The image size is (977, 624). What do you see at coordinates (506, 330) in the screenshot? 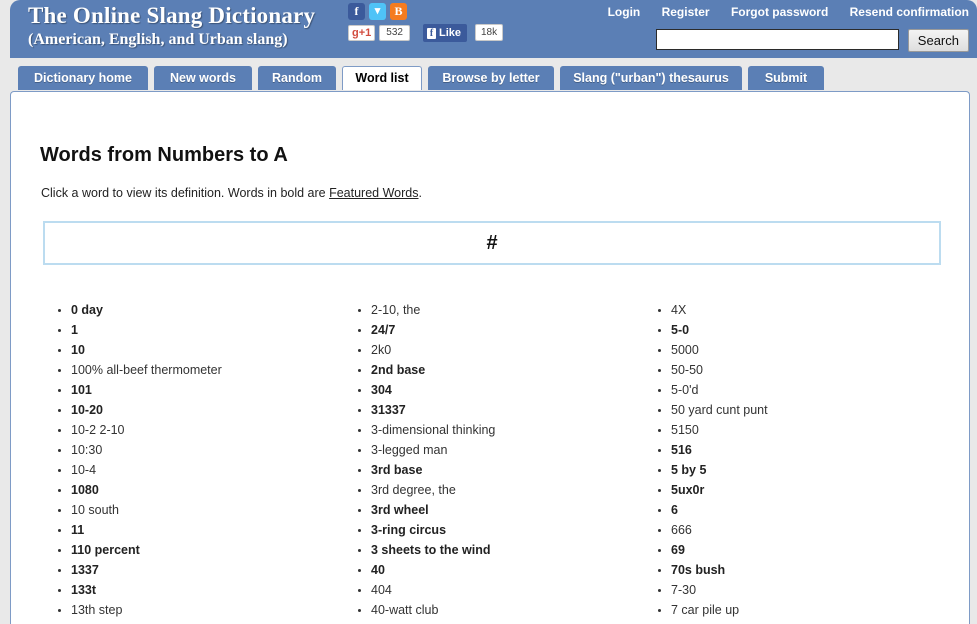
I see `word-list-item: 24/7` at bounding box center [506, 330].